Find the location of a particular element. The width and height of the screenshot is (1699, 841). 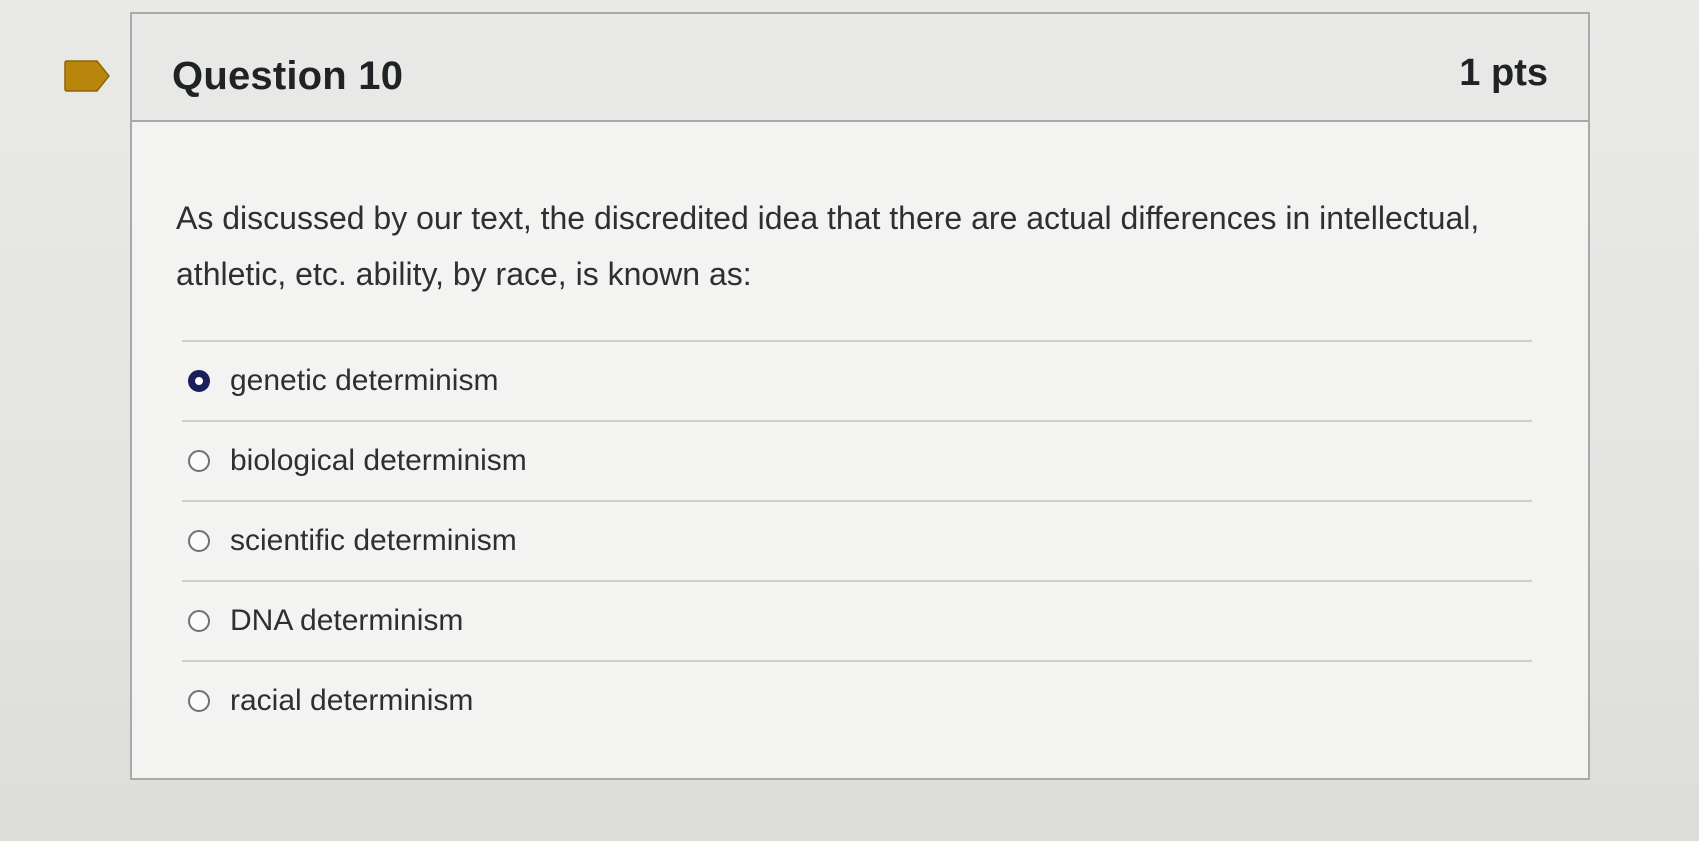

question-header: Question 10 1 pts is located at coordinates (860, 68).